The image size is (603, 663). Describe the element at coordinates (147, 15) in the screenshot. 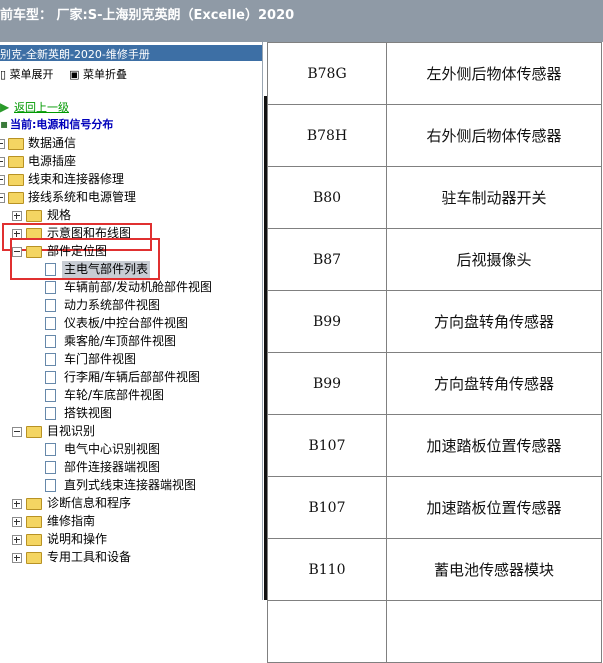

I see `vehicle-title: 前车型： 厂家:S-上海别克英朗（Excelle）2020` at that location.